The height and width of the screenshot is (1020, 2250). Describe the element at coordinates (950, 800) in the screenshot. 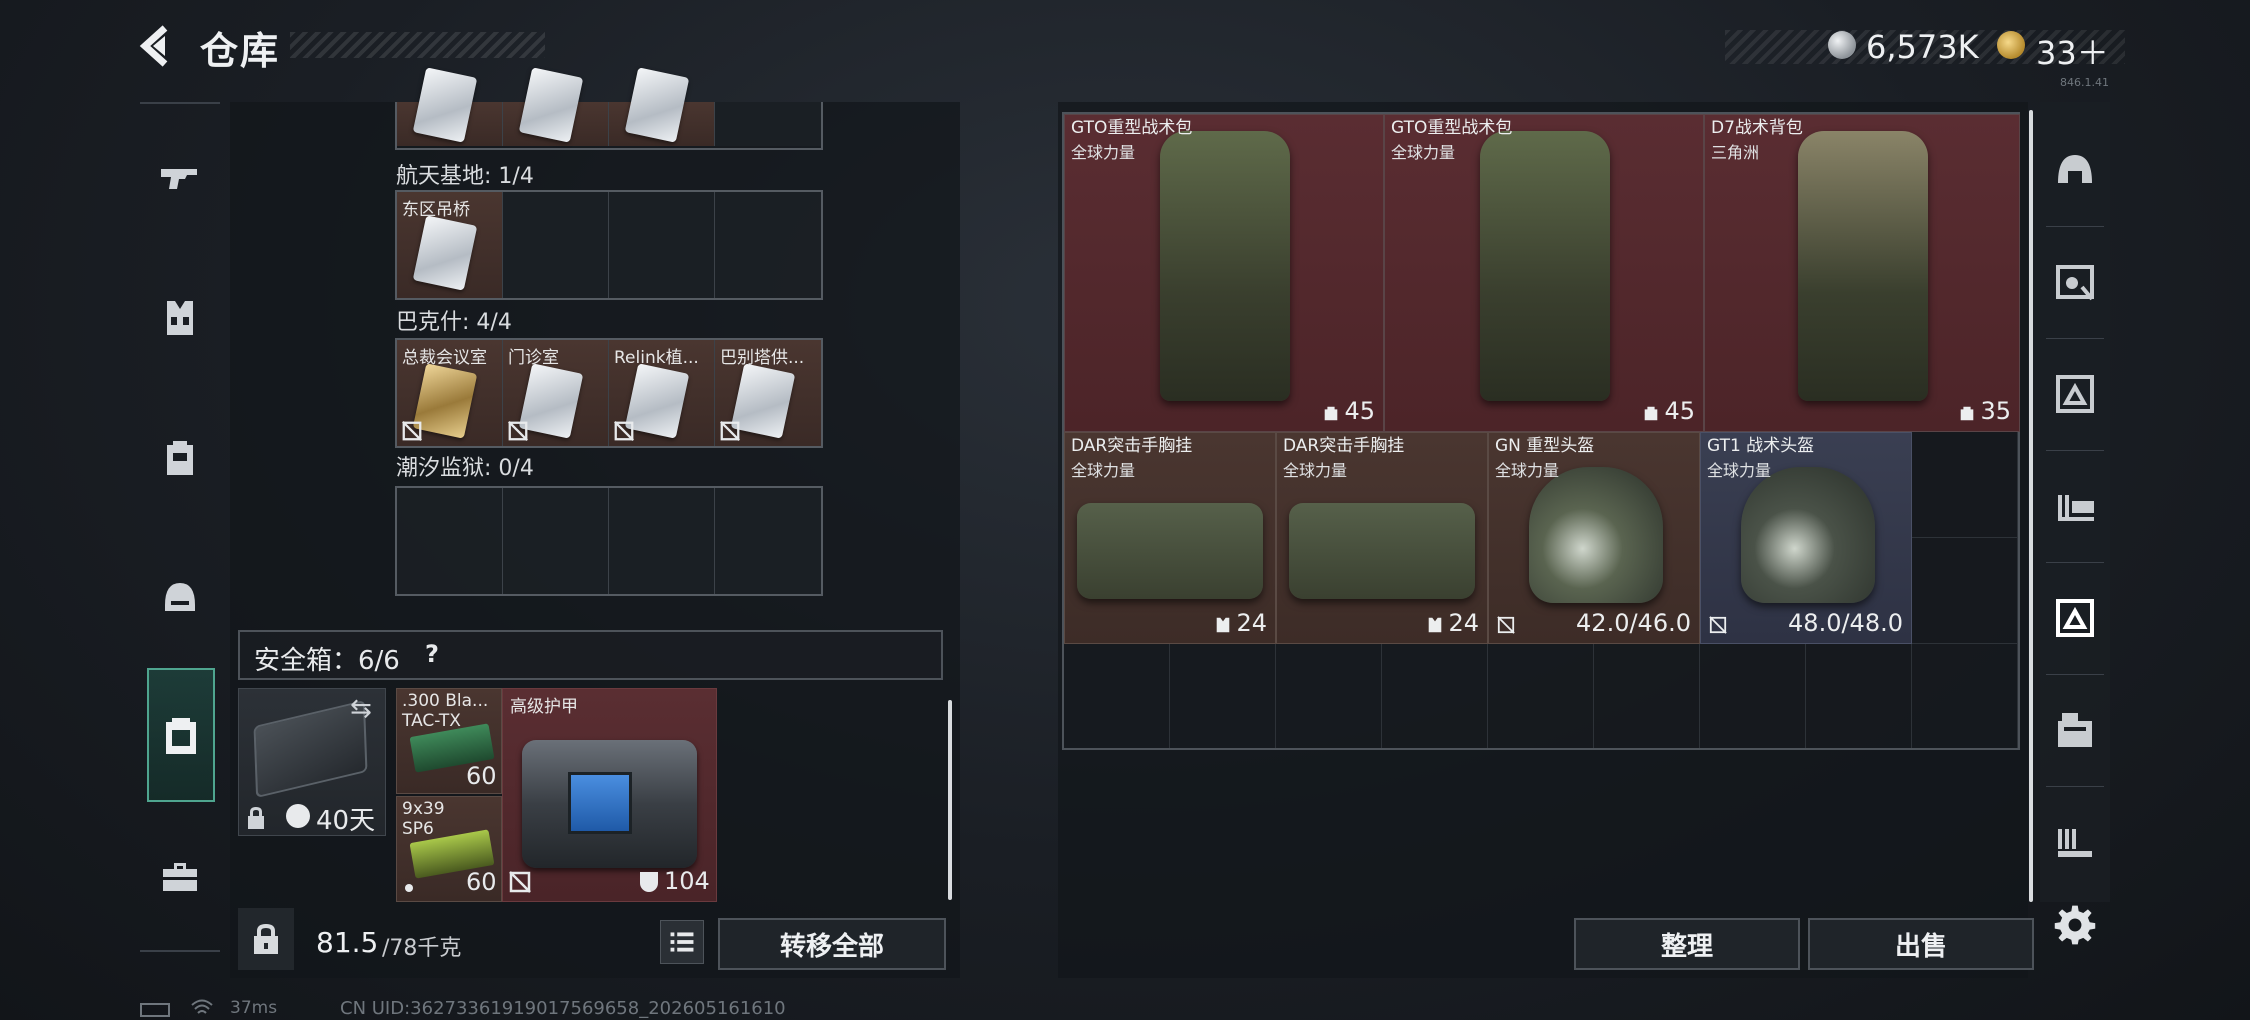

I see `inventory-scrollbar` at that location.